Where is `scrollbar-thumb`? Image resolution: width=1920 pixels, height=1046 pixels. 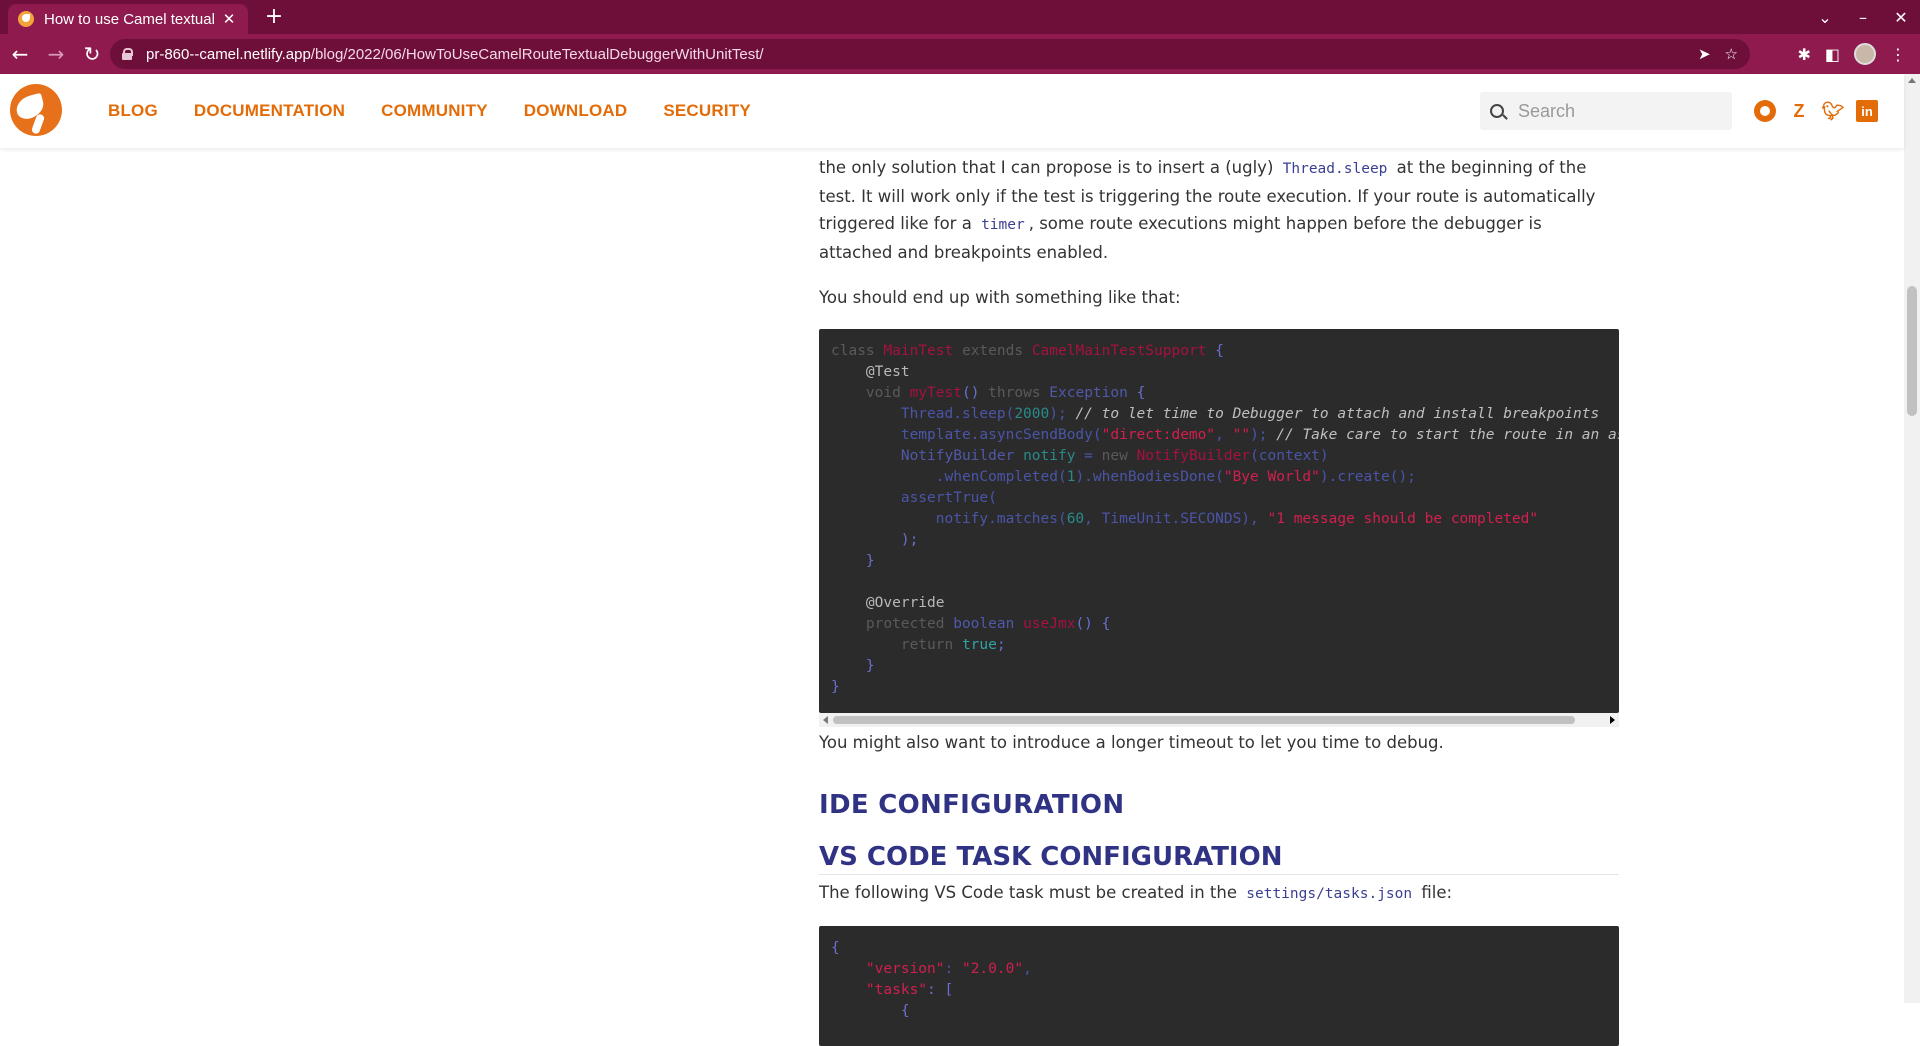
scrollbar-thumb is located at coordinates (1912, 351).